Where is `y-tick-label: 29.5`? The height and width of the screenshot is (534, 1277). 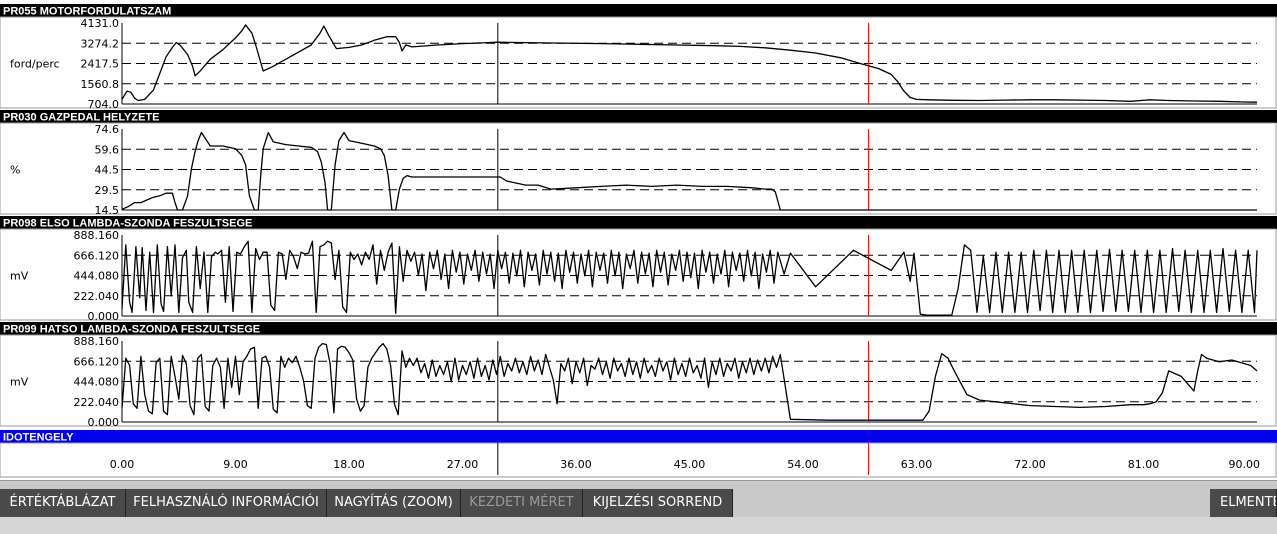 y-tick-label: 29.5 is located at coordinates (107, 190).